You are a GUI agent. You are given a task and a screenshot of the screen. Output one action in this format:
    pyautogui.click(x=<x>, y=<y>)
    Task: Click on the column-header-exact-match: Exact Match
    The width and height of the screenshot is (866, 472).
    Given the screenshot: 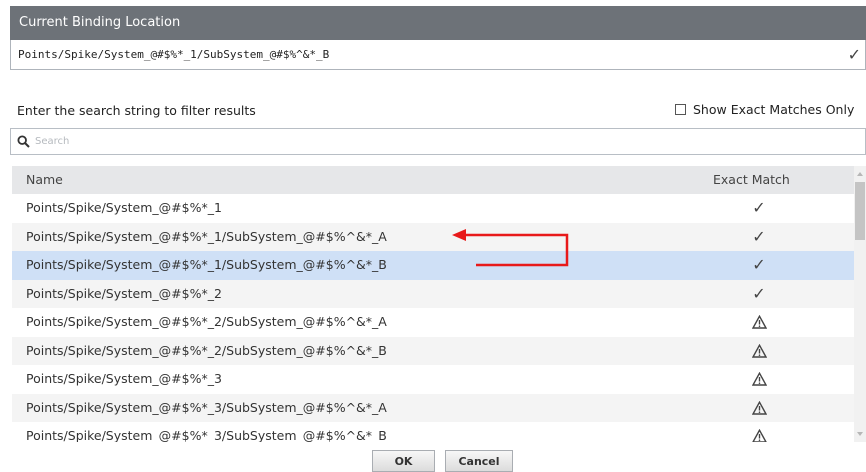 What is the action you would take?
    pyautogui.click(x=751, y=180)
    